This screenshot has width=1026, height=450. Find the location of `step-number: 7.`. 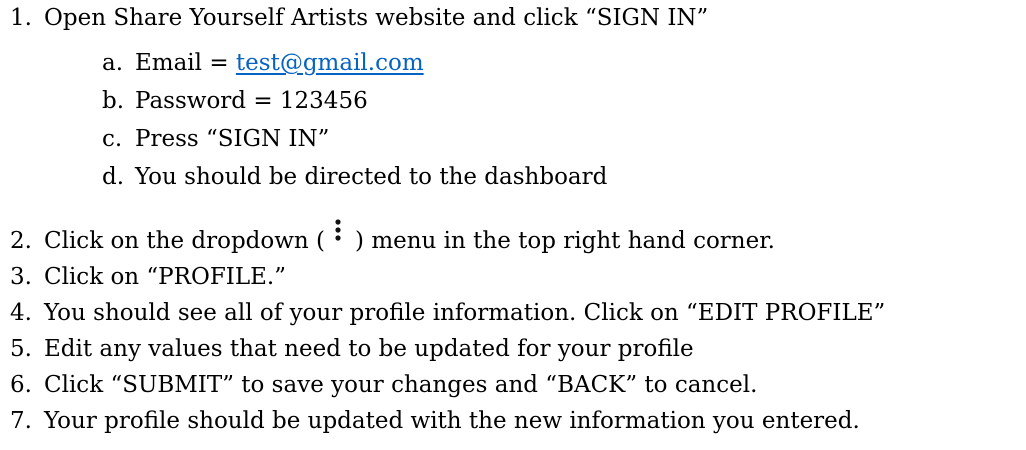

step-number: 7. is located at coordinates (21, 421).